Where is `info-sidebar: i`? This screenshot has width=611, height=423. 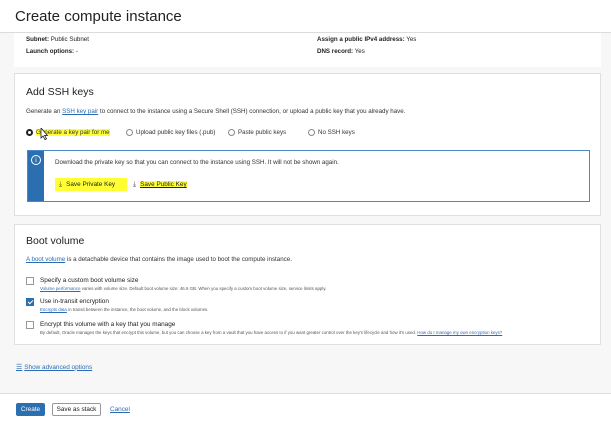
info-sidebar: i is located at coordinates (36, 176).